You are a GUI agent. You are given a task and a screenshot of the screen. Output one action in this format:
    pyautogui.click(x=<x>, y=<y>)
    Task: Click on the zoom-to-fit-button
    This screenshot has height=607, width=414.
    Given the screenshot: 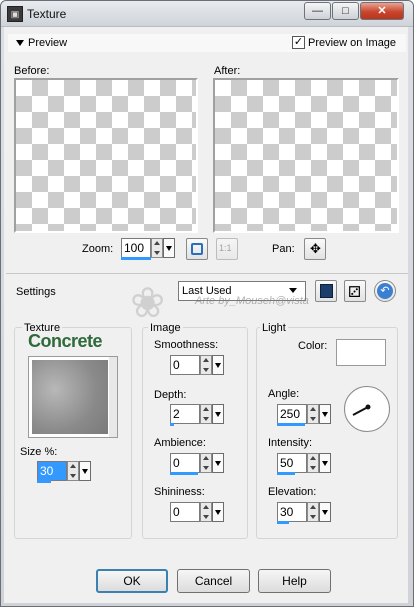 What is the action you would take?
    pyautogui.click(x=197, y=249)
    